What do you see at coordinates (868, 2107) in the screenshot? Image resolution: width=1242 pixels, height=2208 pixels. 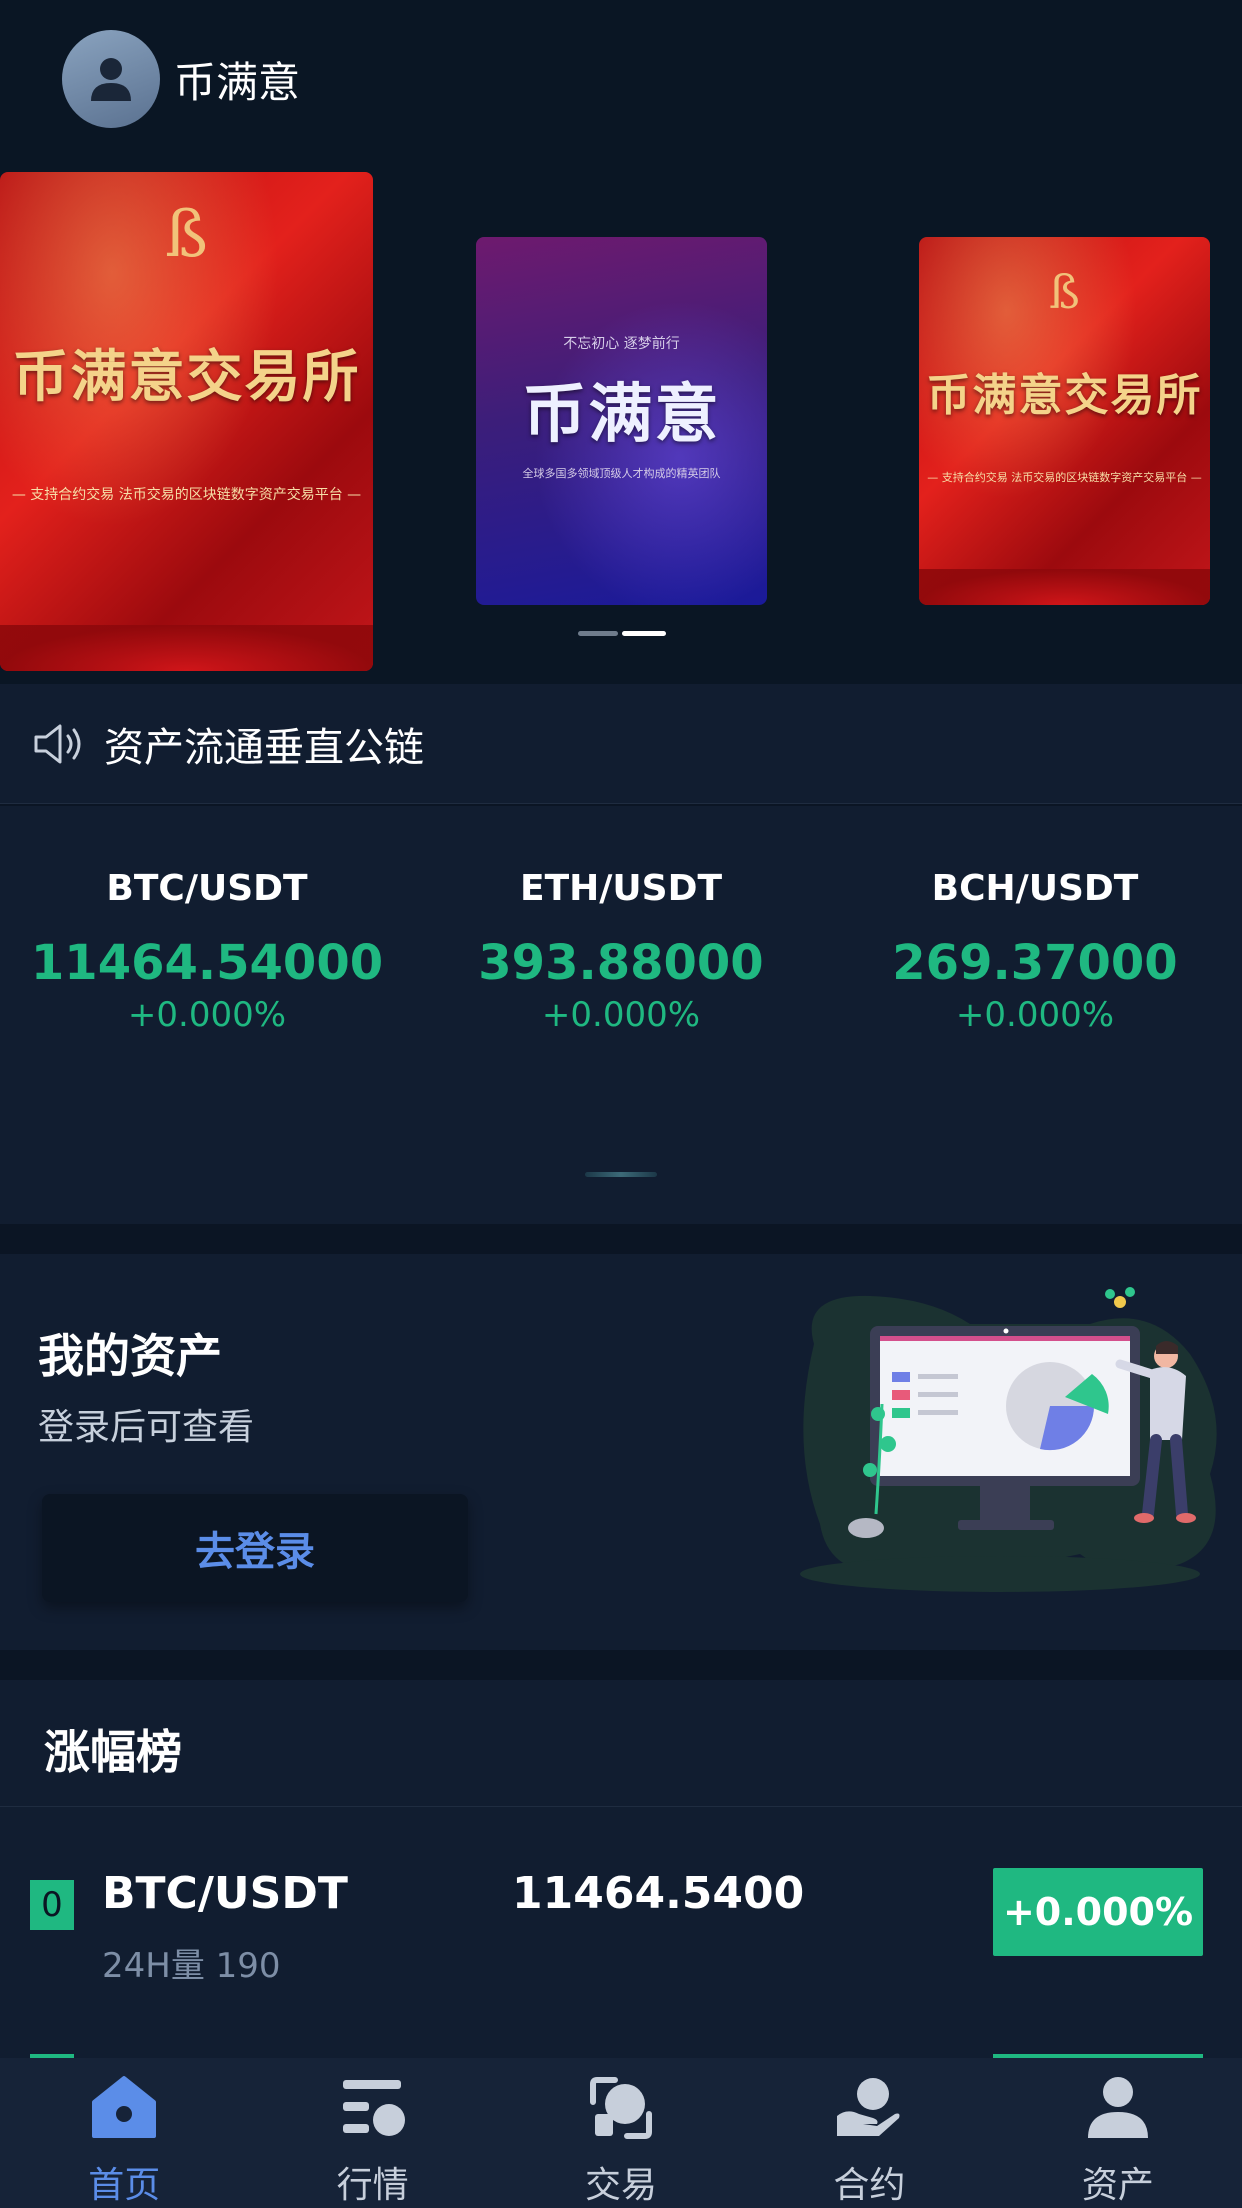 I see `contract-icon` at bounding box center [868, 2107].